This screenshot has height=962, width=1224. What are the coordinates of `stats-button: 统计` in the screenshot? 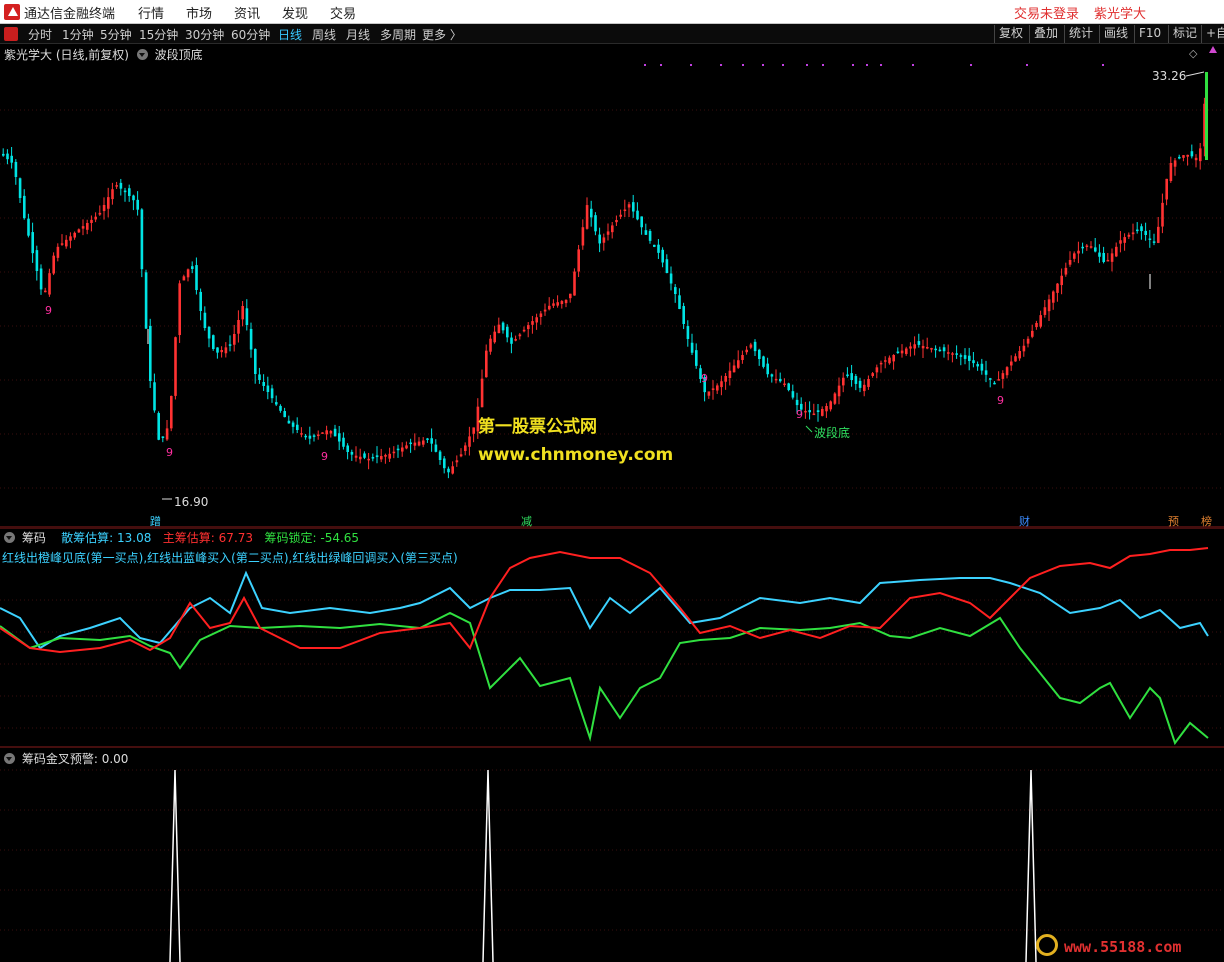 It's located at (1080, 34).